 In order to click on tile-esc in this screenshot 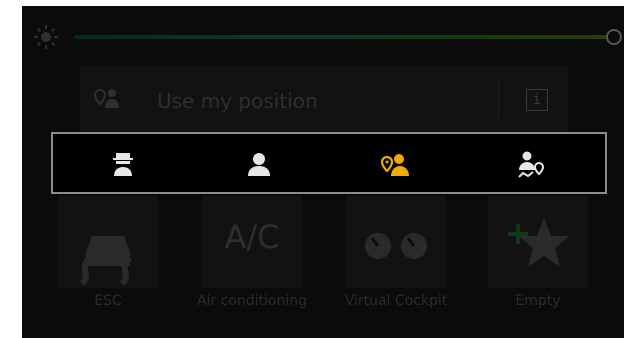, I will do `click(108, 242)`.